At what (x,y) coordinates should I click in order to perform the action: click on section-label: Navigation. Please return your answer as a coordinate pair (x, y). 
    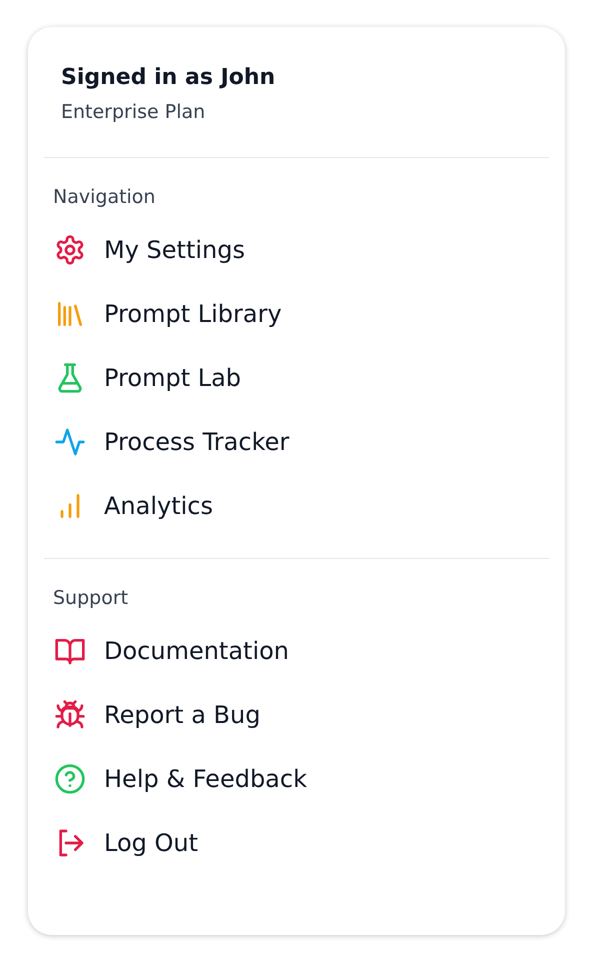
    Looking at the image, I should click on (104, 197).